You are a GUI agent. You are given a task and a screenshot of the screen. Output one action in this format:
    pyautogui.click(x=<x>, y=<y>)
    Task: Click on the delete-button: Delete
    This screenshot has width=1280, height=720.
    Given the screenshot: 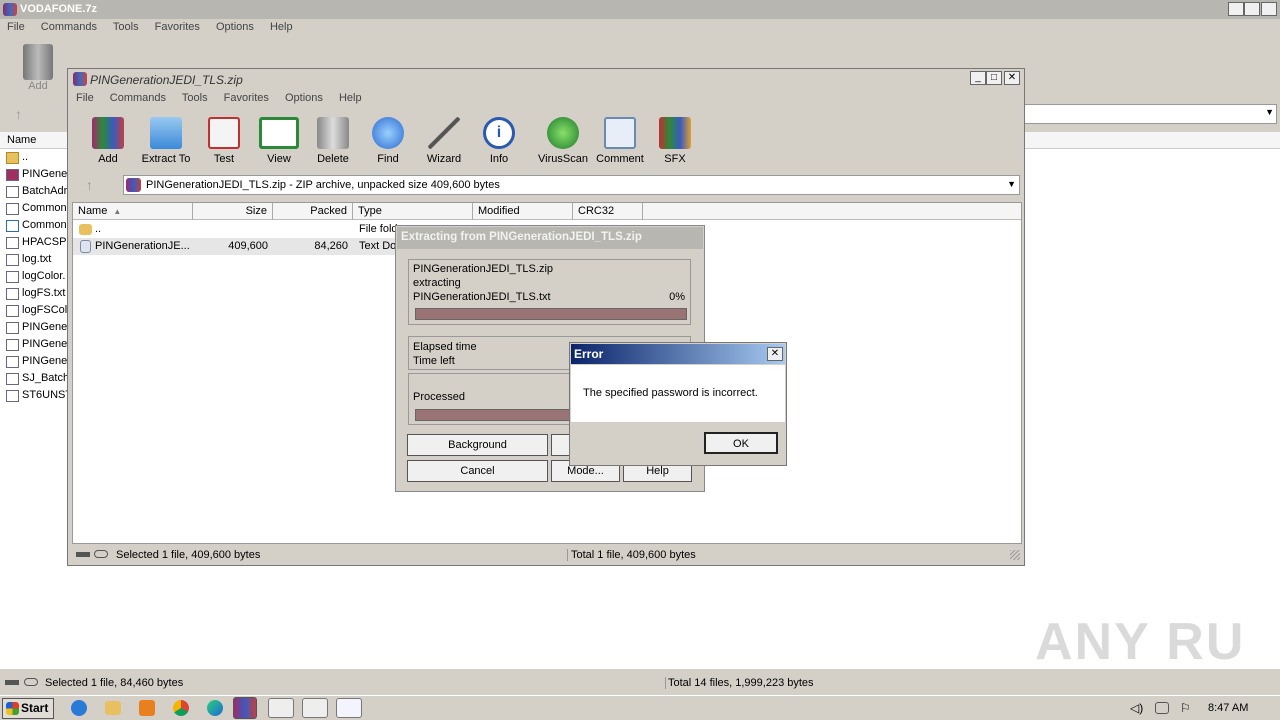 What is the action you would take?
    pyautogui.click(x=333, y=141)
    